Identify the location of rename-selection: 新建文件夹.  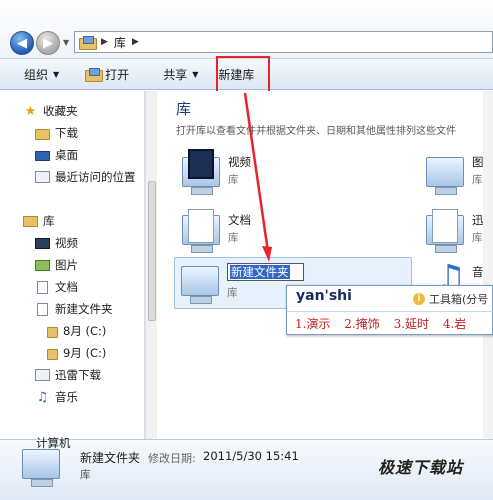
(260, 272).